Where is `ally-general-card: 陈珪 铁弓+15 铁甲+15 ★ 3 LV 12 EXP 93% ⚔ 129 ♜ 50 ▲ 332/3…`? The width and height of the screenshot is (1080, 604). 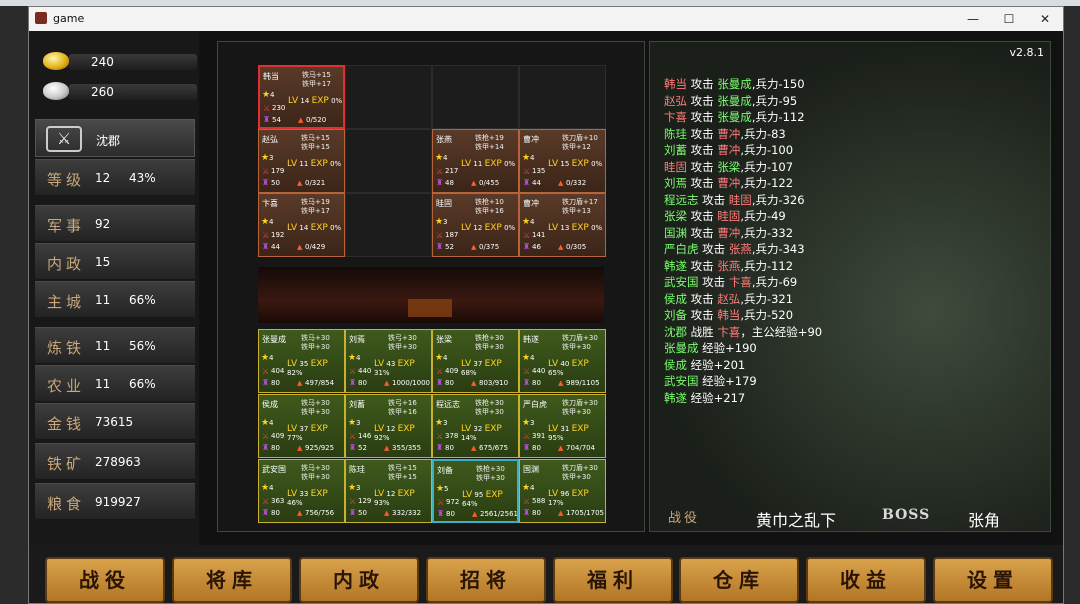
ally-general-card: 陈珪 铁弓+15 铁甲+15 ★ 3 LV 12 EXP 93% ⚔ 129 ♜ 50 ▲ 332/3… is located at coordinates (388, 491).